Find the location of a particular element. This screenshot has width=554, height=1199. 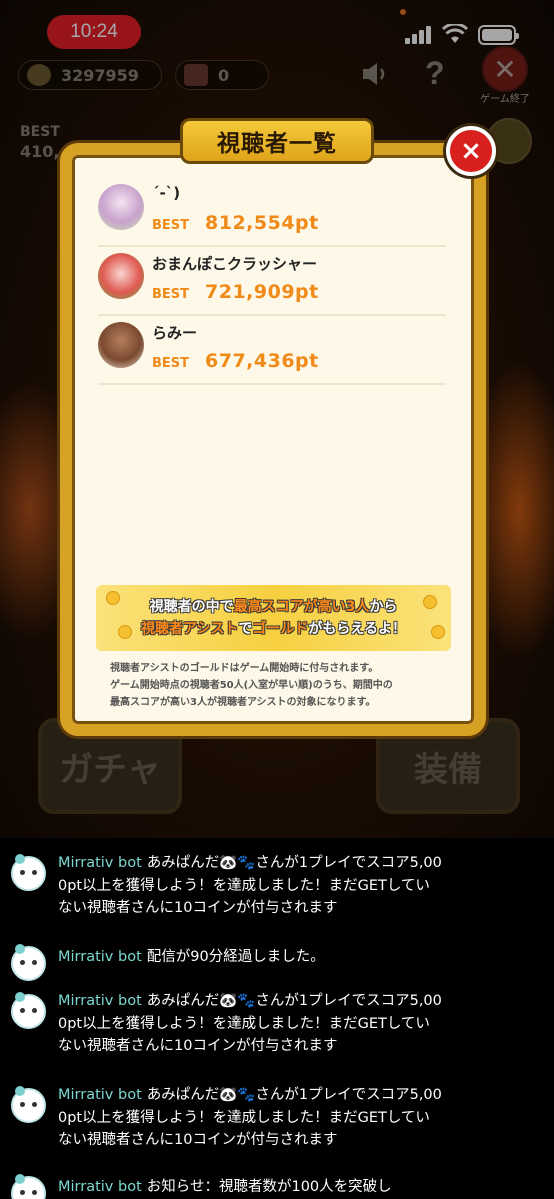

best-score: 721,909pt is located at coordinates (262, 292).